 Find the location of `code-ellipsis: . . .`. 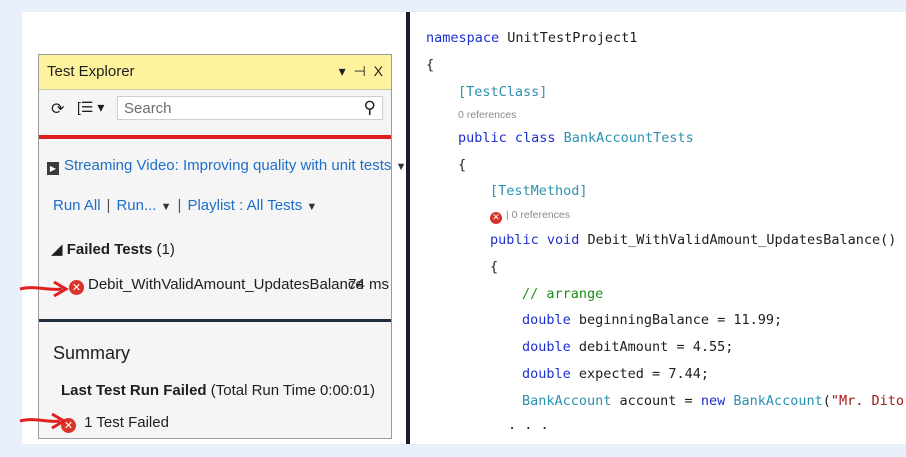

code-ellipsis: . . . is located at coordinates (528, 425).